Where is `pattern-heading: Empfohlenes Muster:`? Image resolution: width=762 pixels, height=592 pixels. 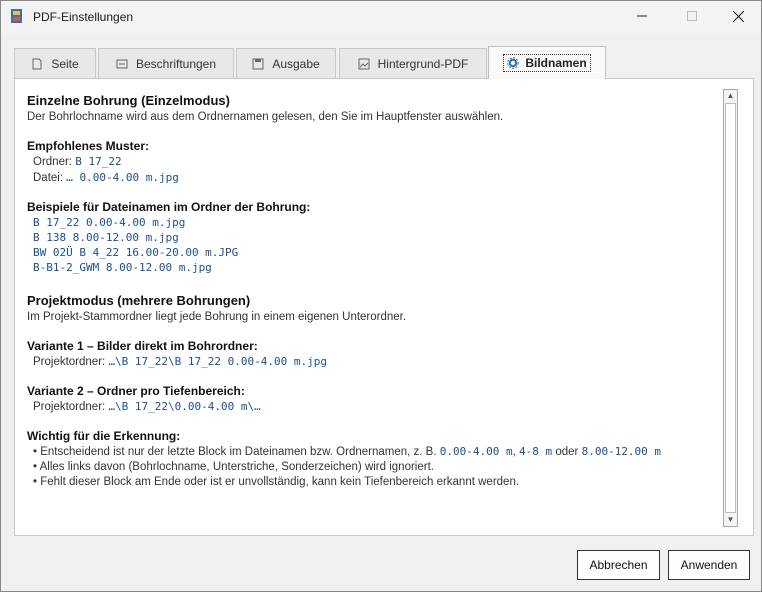 pattern-heading: Empfohlenes Muster: is located at coordinates (88, 146).